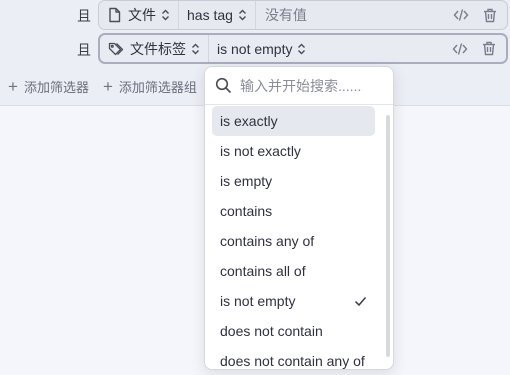 Image resolution: width=510 pixels, height=375 pixels. Describe the element at coordinates (263, 271) in the screenshot. I see `option-label: contains all of` at that location.